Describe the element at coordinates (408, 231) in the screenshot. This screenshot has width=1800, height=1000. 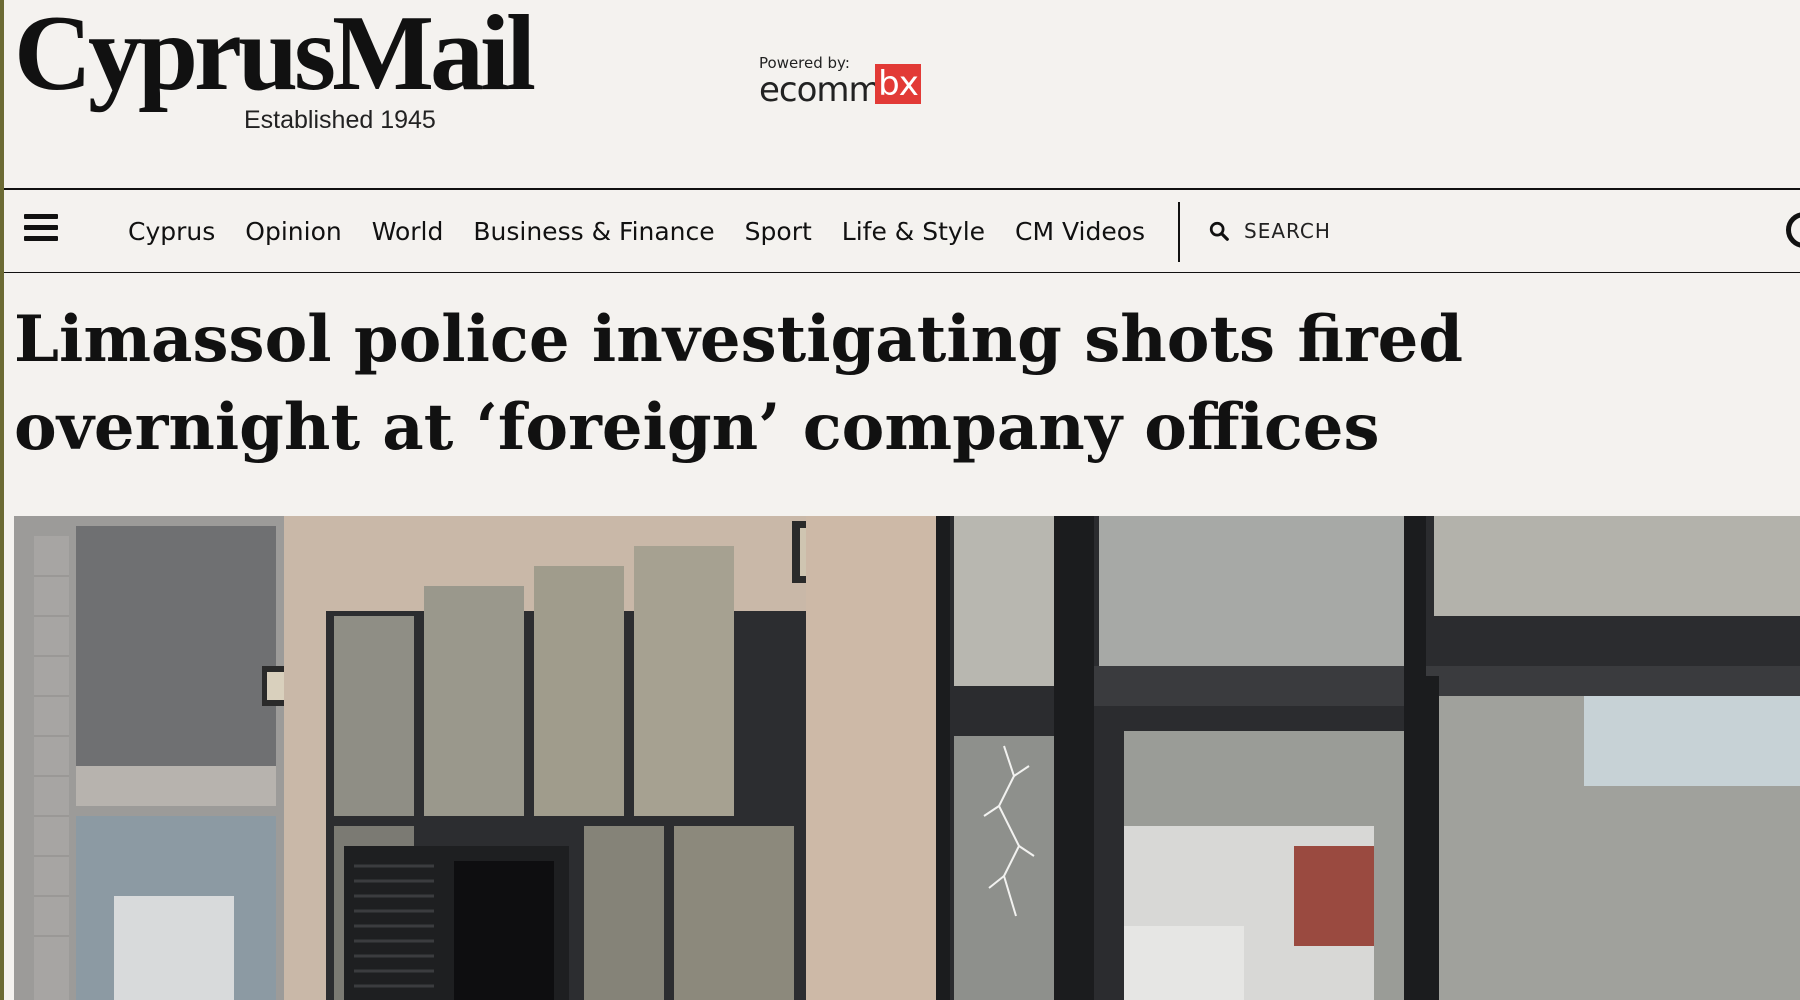
I see `nav-item-world: World` at that location.